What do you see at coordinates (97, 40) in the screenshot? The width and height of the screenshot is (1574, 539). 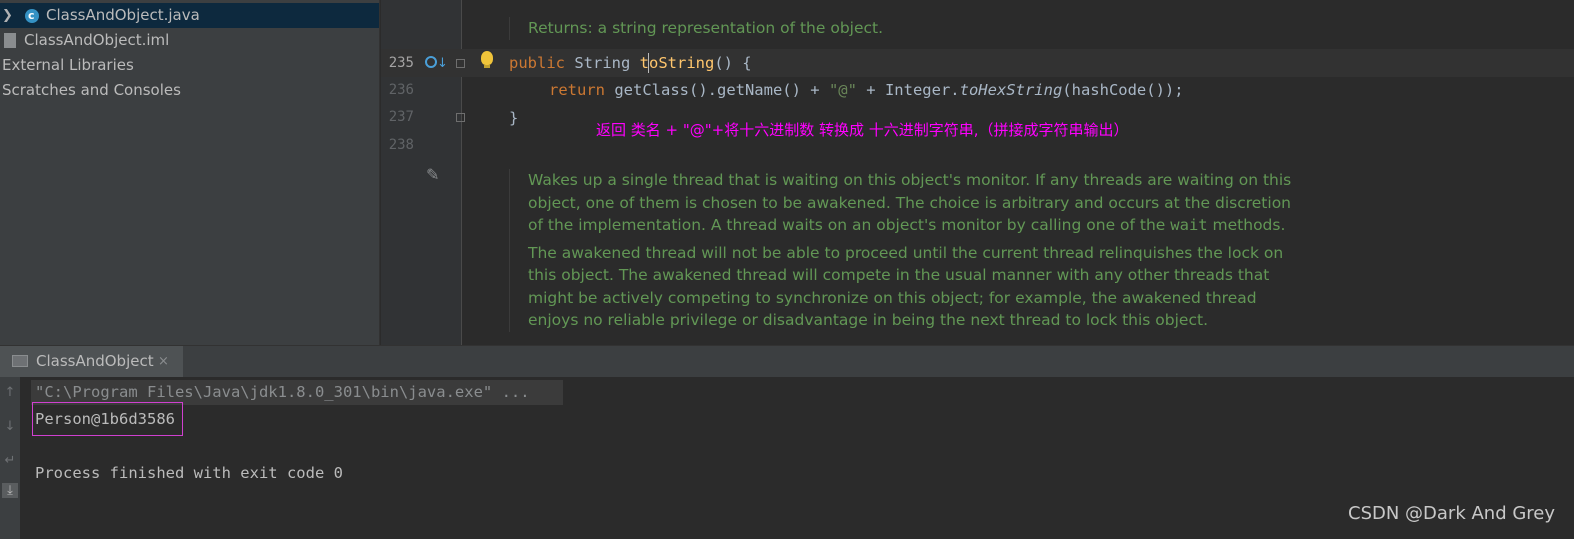 I see `tree-item-label: ClassAndObject.iml` at bounding box center [97, 40].